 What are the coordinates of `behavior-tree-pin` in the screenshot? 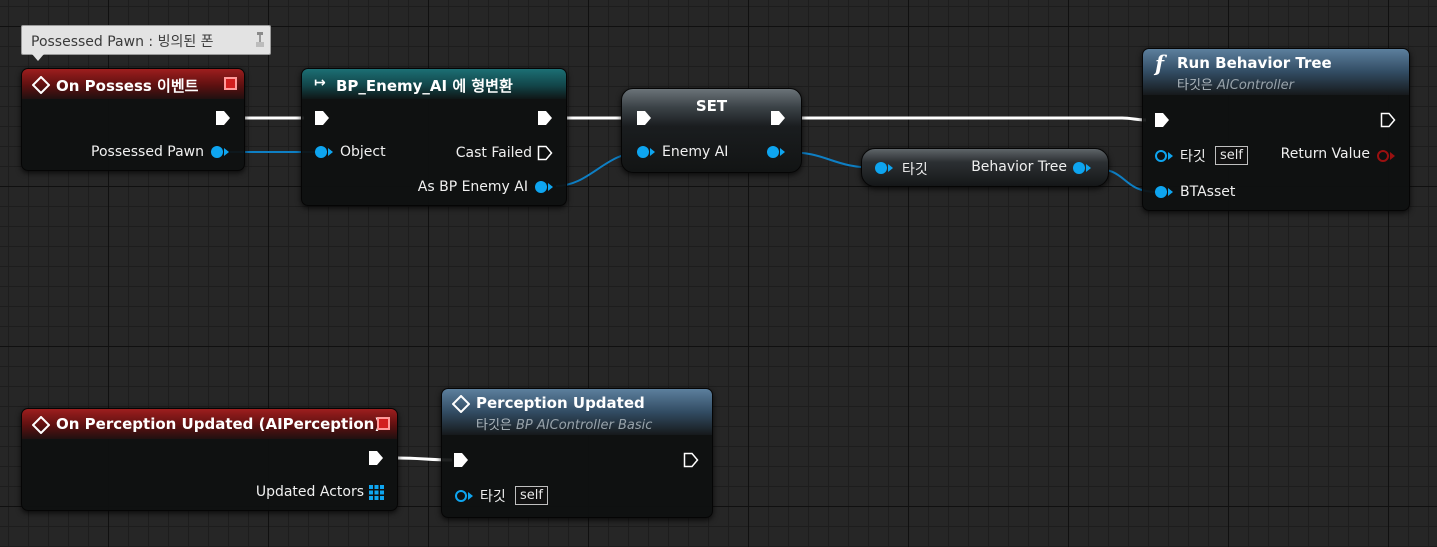 It's located at (1082, 168).